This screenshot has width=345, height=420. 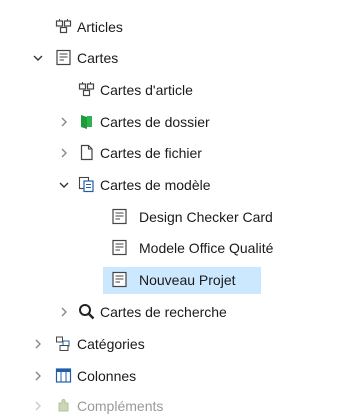 What do you see at coordinates (86, 184) in the screenshot?
I see `template-card-icon` at bounding box center [86, 184].